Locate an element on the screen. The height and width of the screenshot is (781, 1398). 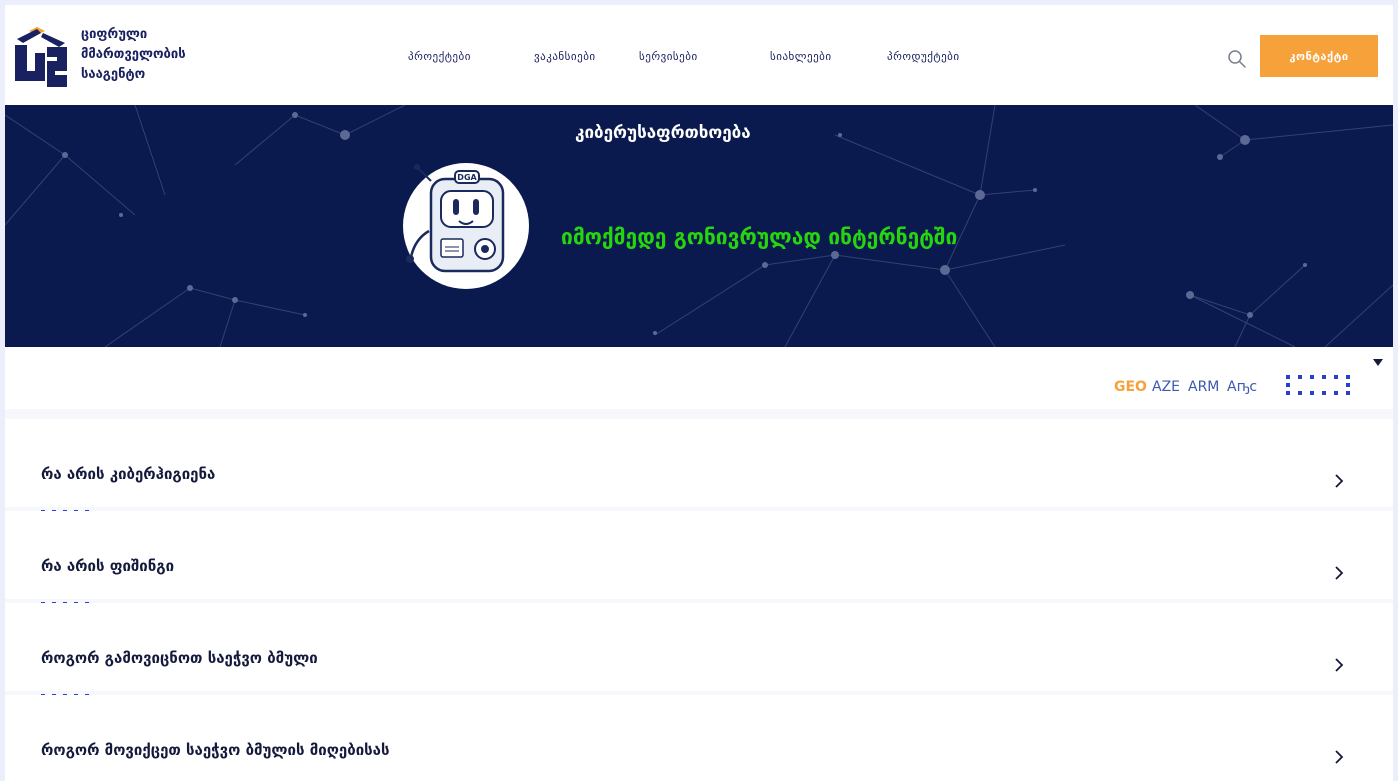
robot-mascot-icon: DGA is located at coordinates (466, 226).